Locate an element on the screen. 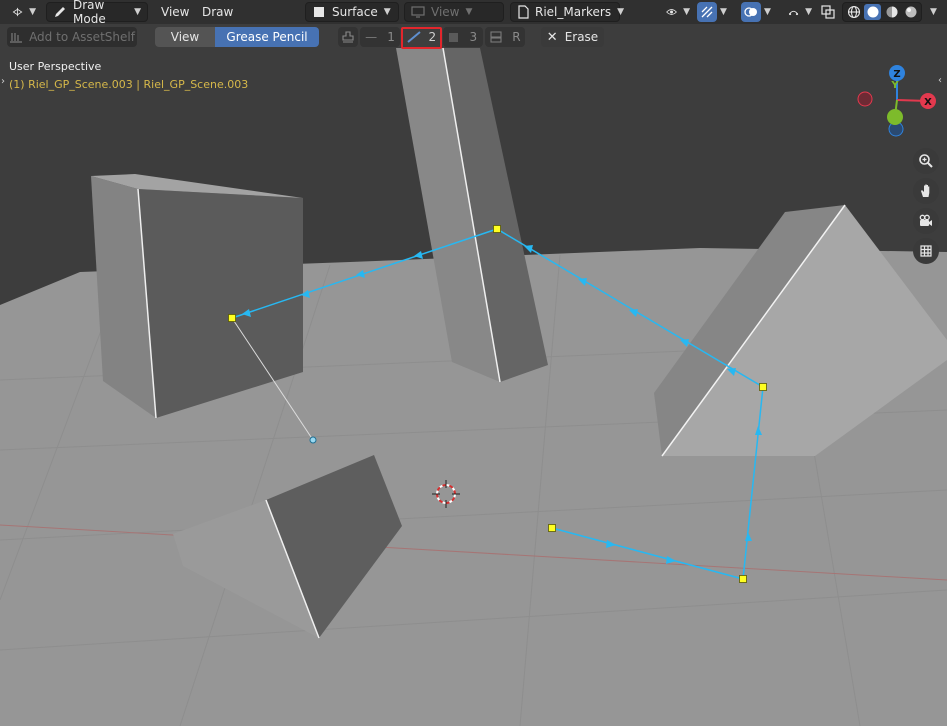 The image size is (947, 726). gizmo-icon is located at coordinates (707, 12).